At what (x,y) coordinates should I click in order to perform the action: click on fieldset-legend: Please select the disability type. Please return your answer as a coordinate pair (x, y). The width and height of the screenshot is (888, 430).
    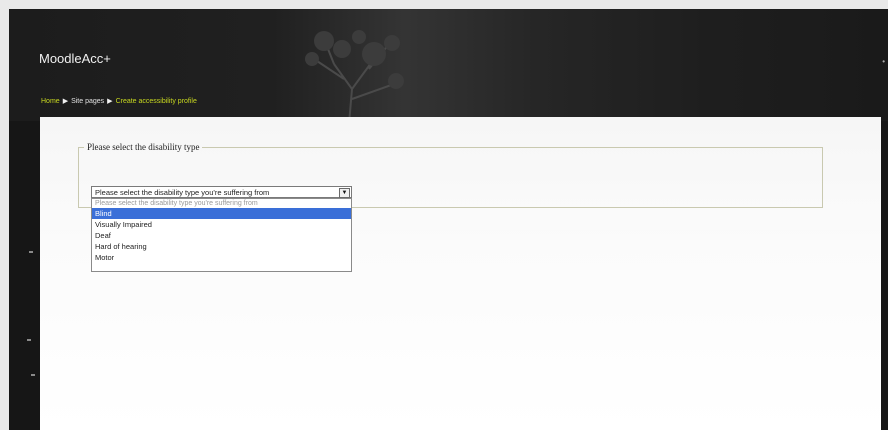
    Looking at the image, I should click on (143, 147).